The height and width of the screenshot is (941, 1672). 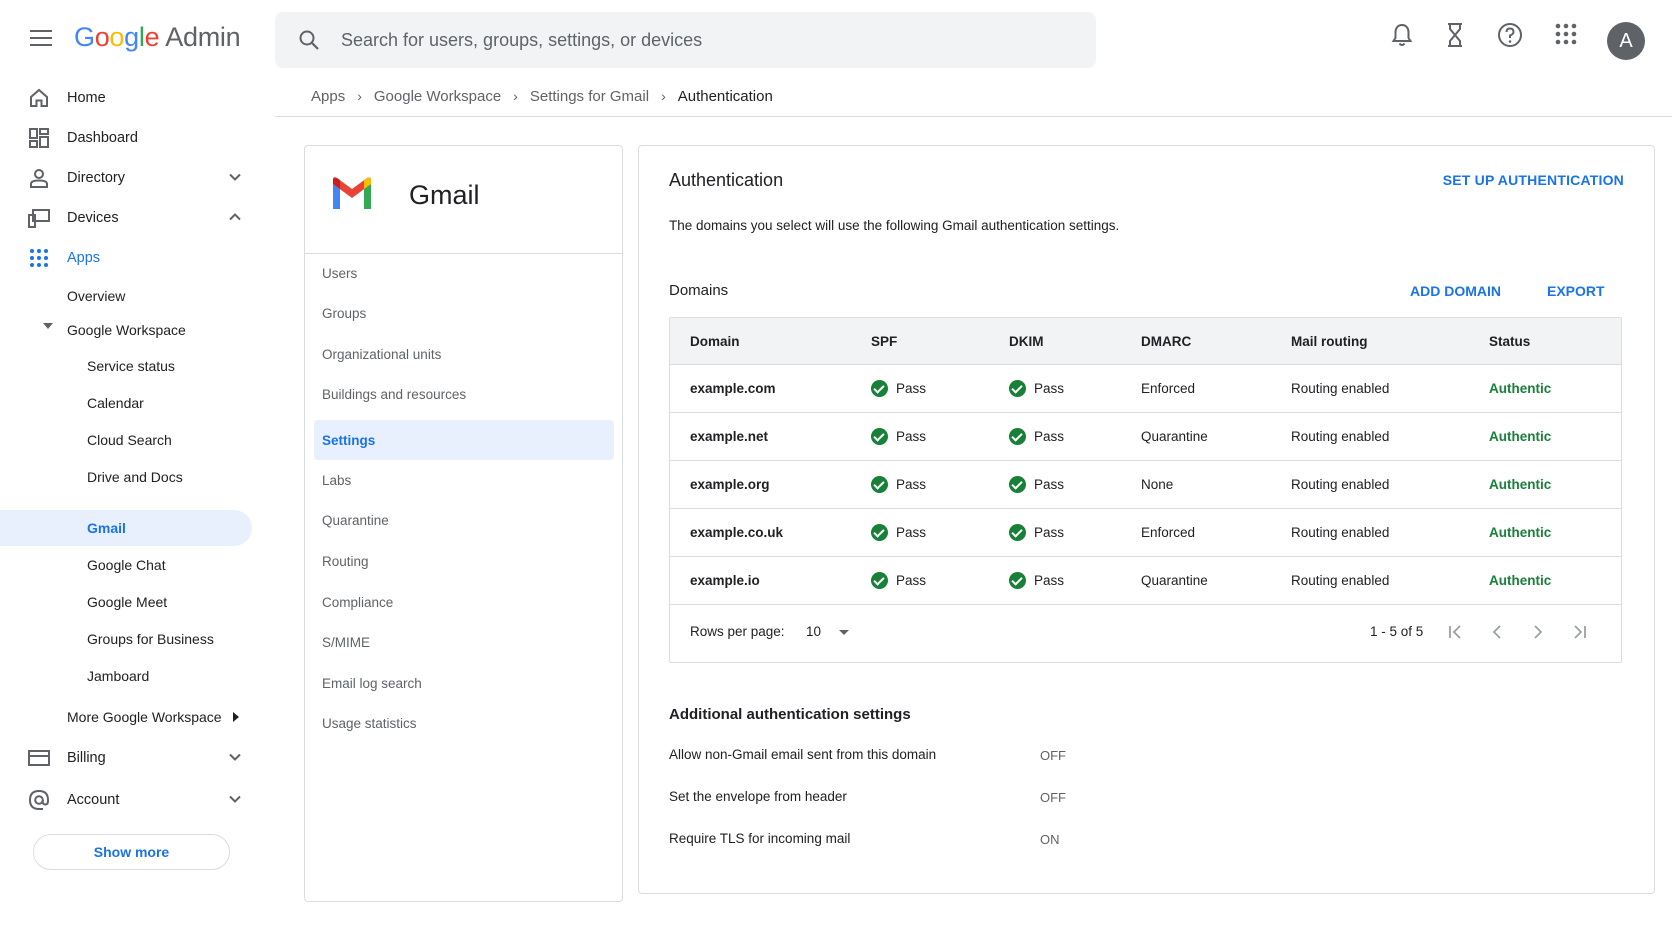 I want to click on sidebar-item-more-google-workspace: More Google Workspace, so click(x=144, y=717).